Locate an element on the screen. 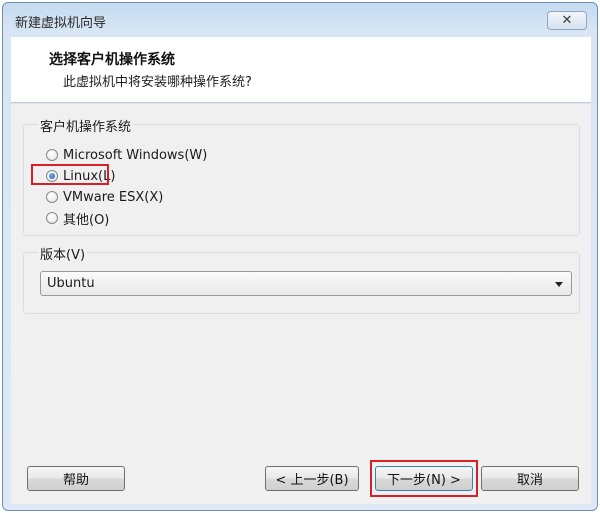 This screenshot has height=513, width=600. version-select-value: Ubuntu is located at coordinates (71, 283).